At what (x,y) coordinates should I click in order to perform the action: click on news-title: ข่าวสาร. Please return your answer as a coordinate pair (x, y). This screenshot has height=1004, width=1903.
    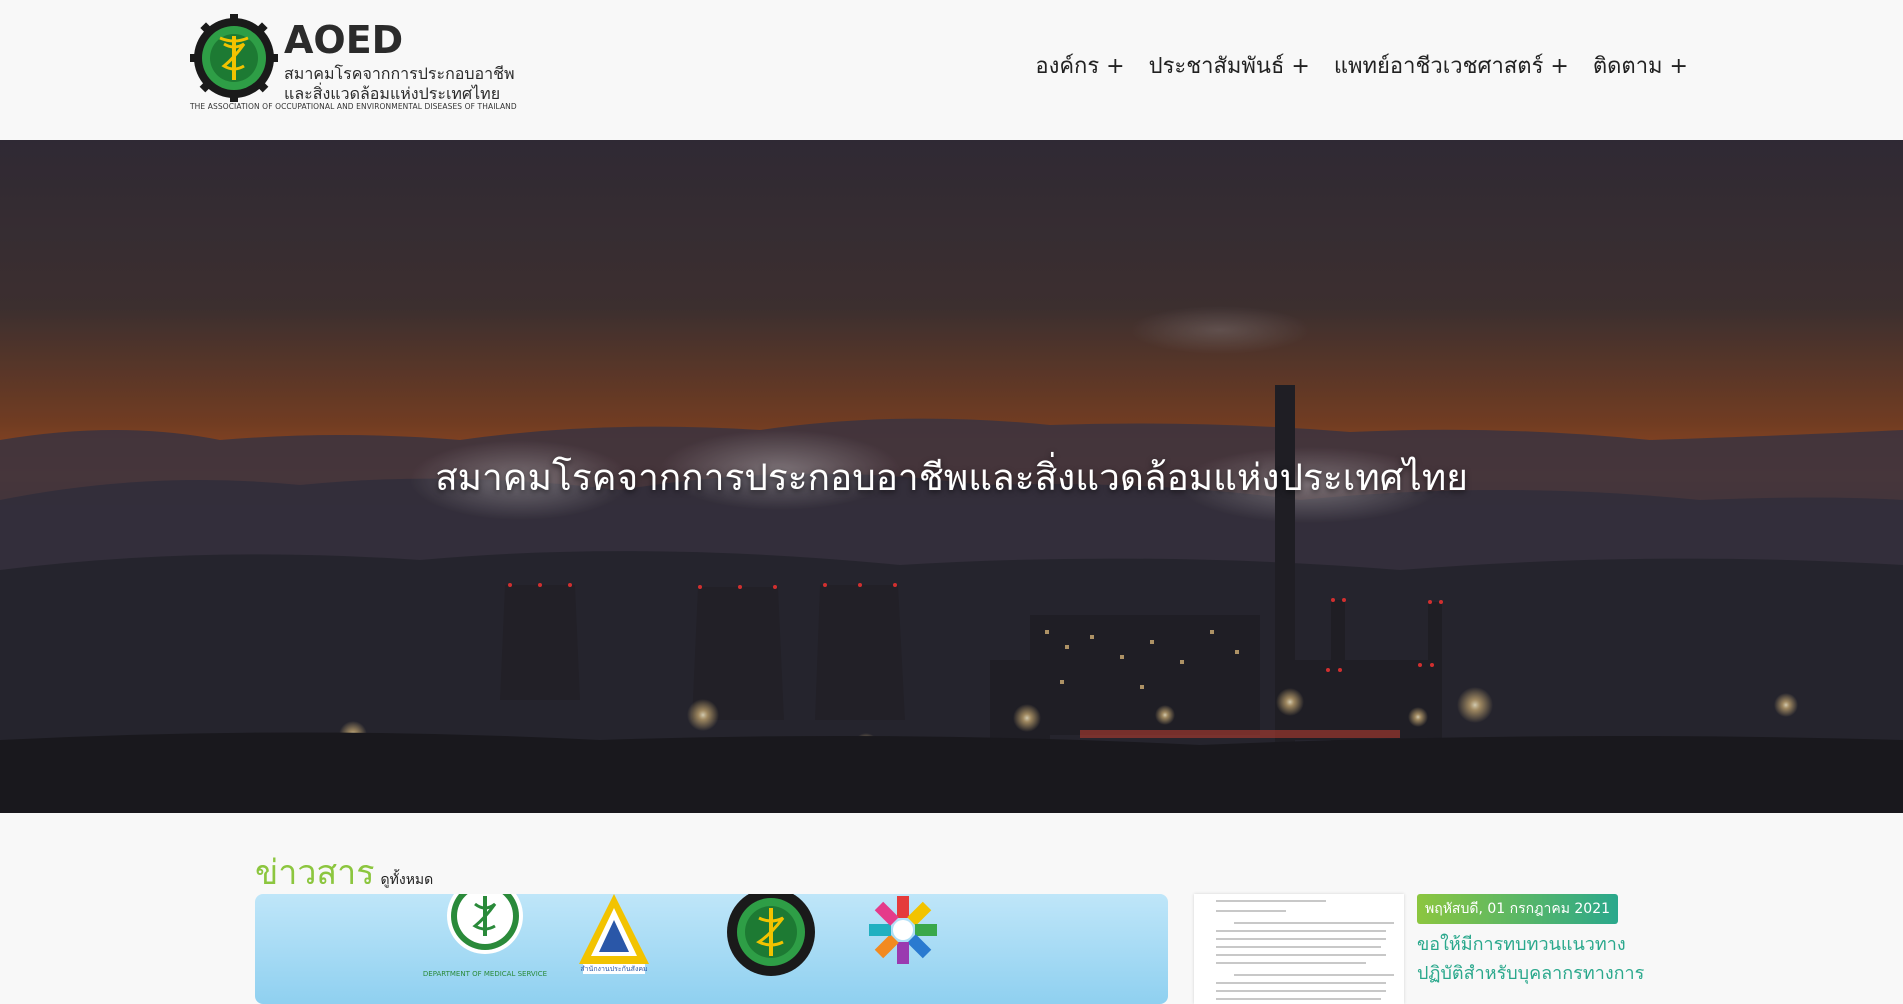
    Looking at the image, I should click on (315, 873).